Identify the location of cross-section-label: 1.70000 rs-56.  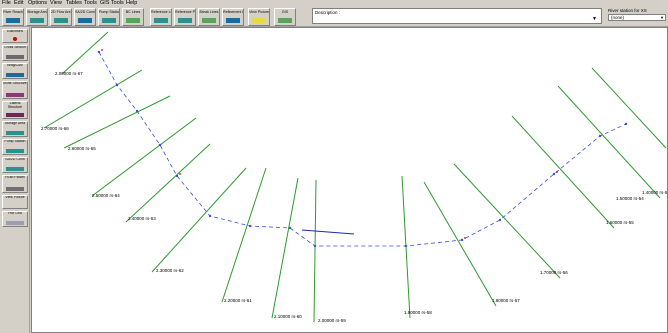
(554, 272).